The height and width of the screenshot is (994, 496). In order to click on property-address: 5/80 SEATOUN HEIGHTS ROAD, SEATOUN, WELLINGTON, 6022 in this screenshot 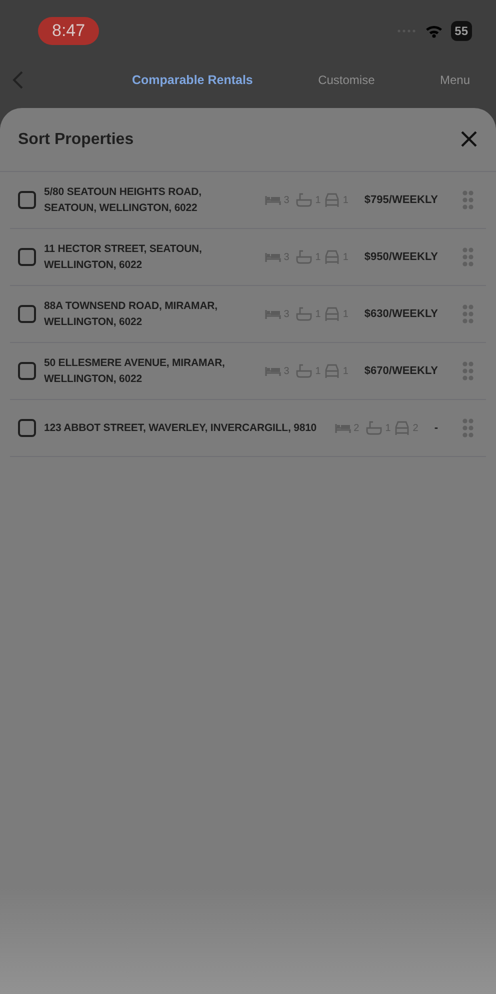, I will do `click(123, 200)`.